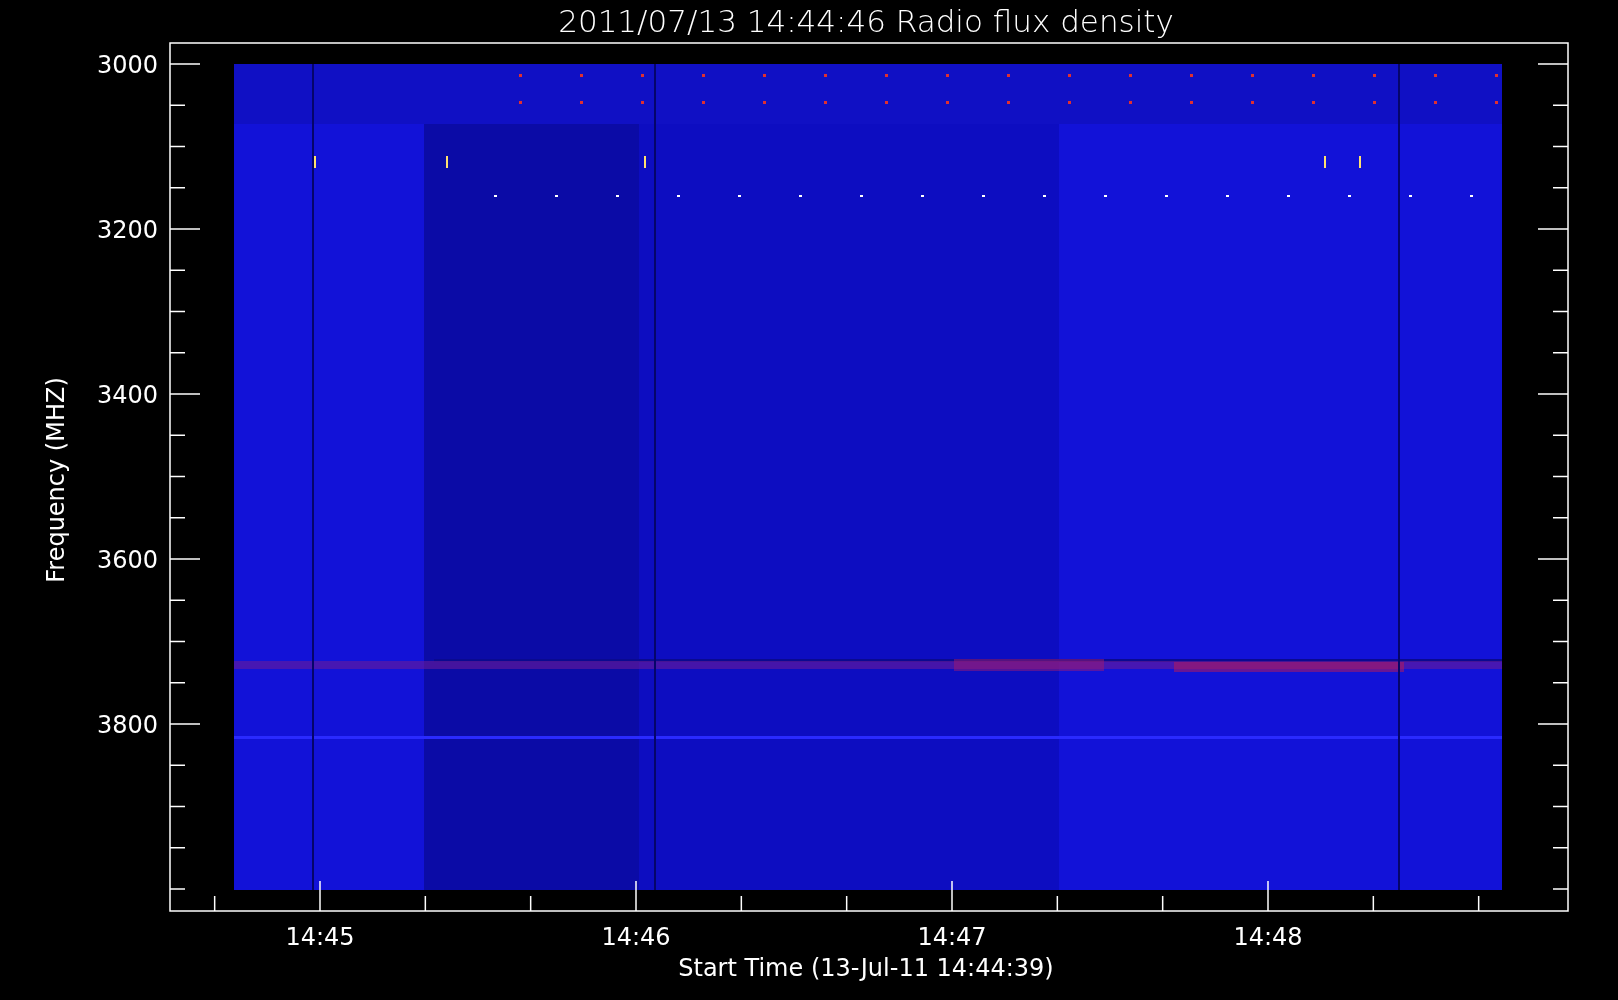 The image size is (1618, 1000). What do you see at coordinates (127, 725) in the screenshot?
I see `tick-label: 3800` at bounding box center [127, 725].